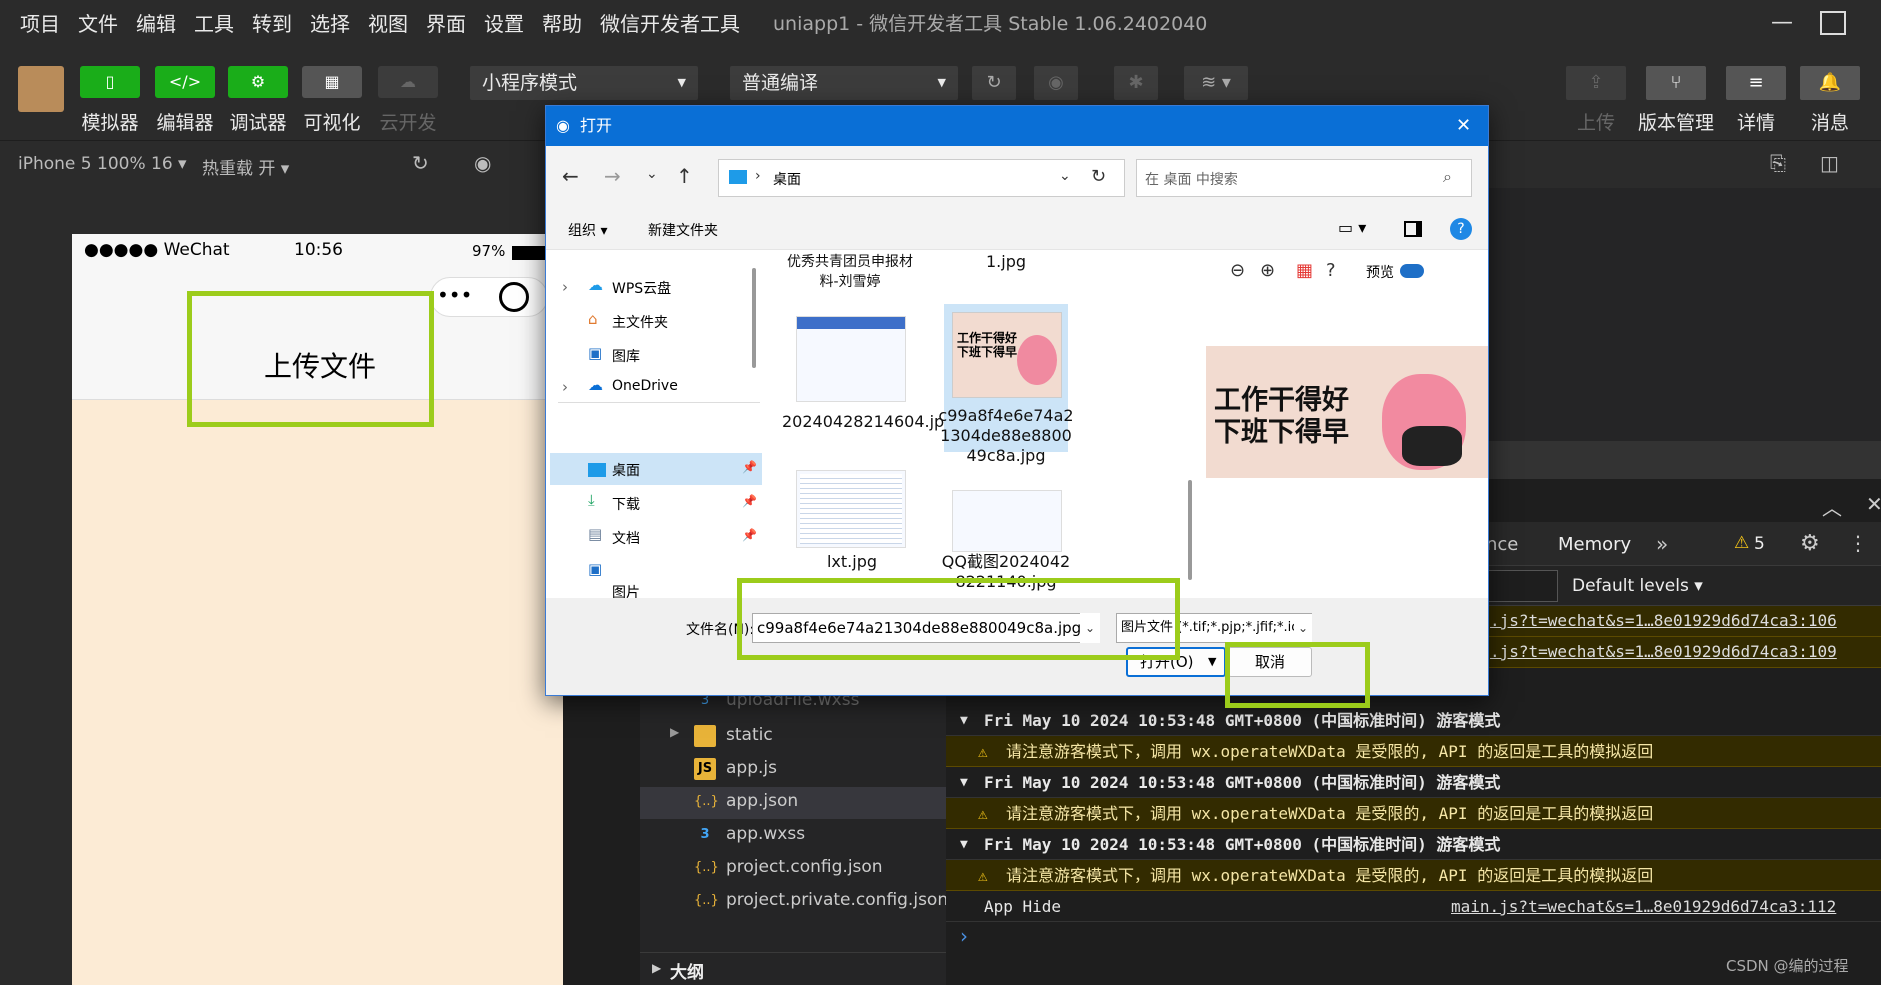  I want to click on tab-performance: nce, so click(1502, 544).